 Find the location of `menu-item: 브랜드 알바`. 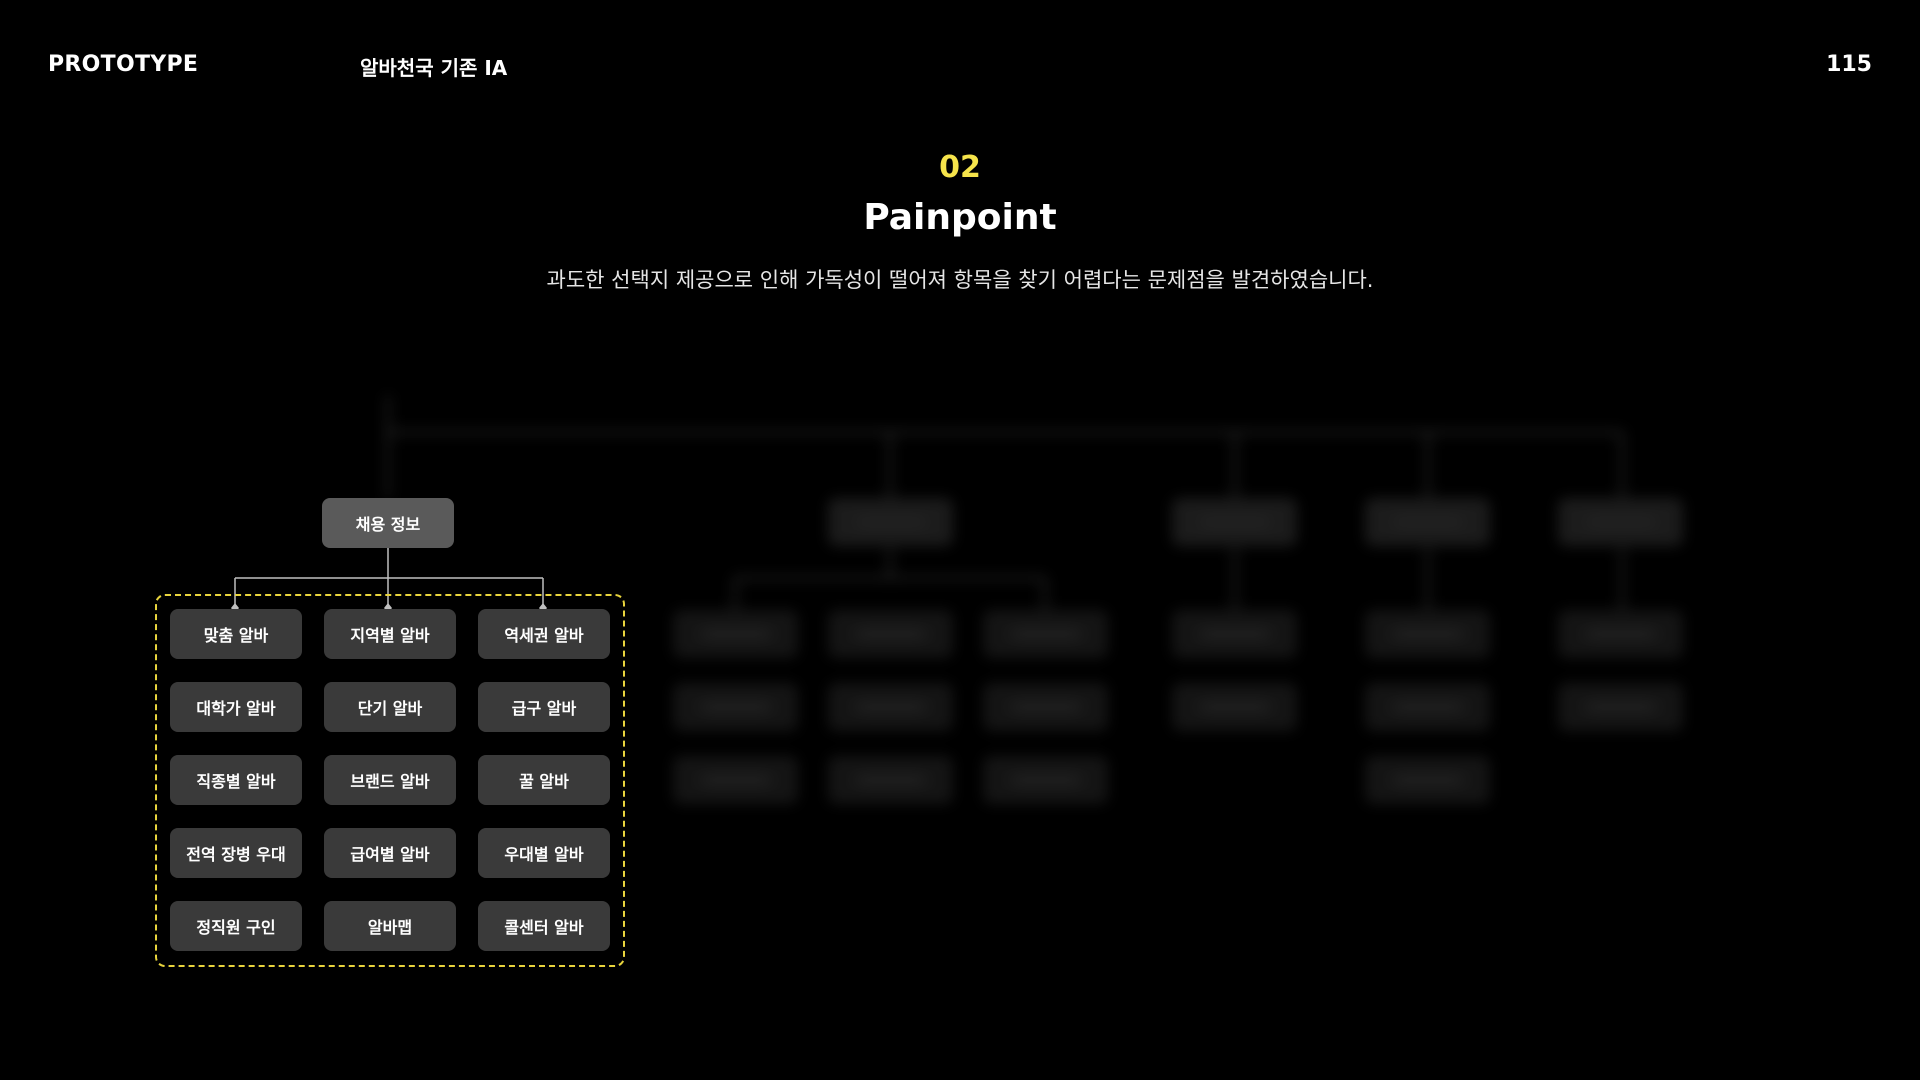

menu-item: 브랜드 알바 is located at coordinates (390, 780).